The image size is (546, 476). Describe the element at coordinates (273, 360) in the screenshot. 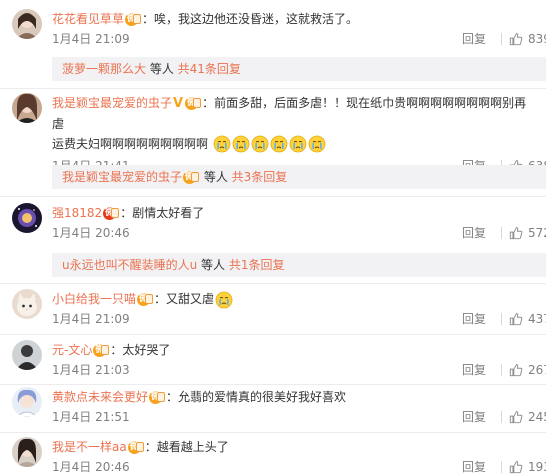

I see `comment-item: 元-文心微：太好哭了 1月4日 21:03 回复 267` at that location.